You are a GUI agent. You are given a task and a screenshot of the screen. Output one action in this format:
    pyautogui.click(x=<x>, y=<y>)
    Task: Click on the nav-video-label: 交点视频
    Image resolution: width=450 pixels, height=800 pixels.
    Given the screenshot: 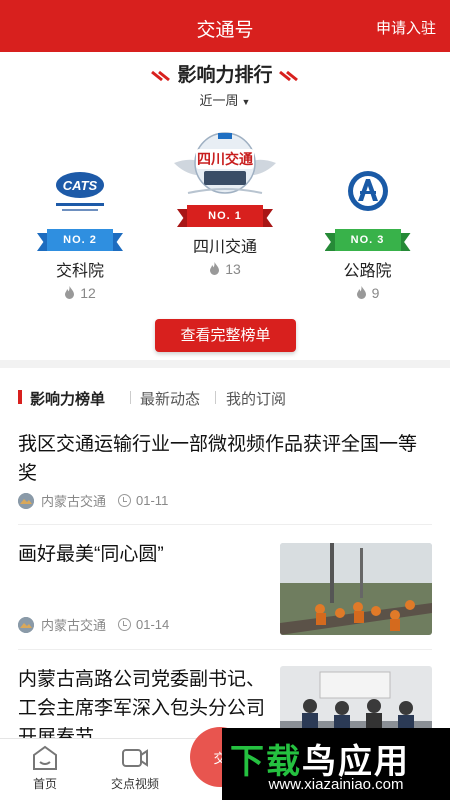 What is the action you would take?
    pyautogui.click(x=134, y=784)
    